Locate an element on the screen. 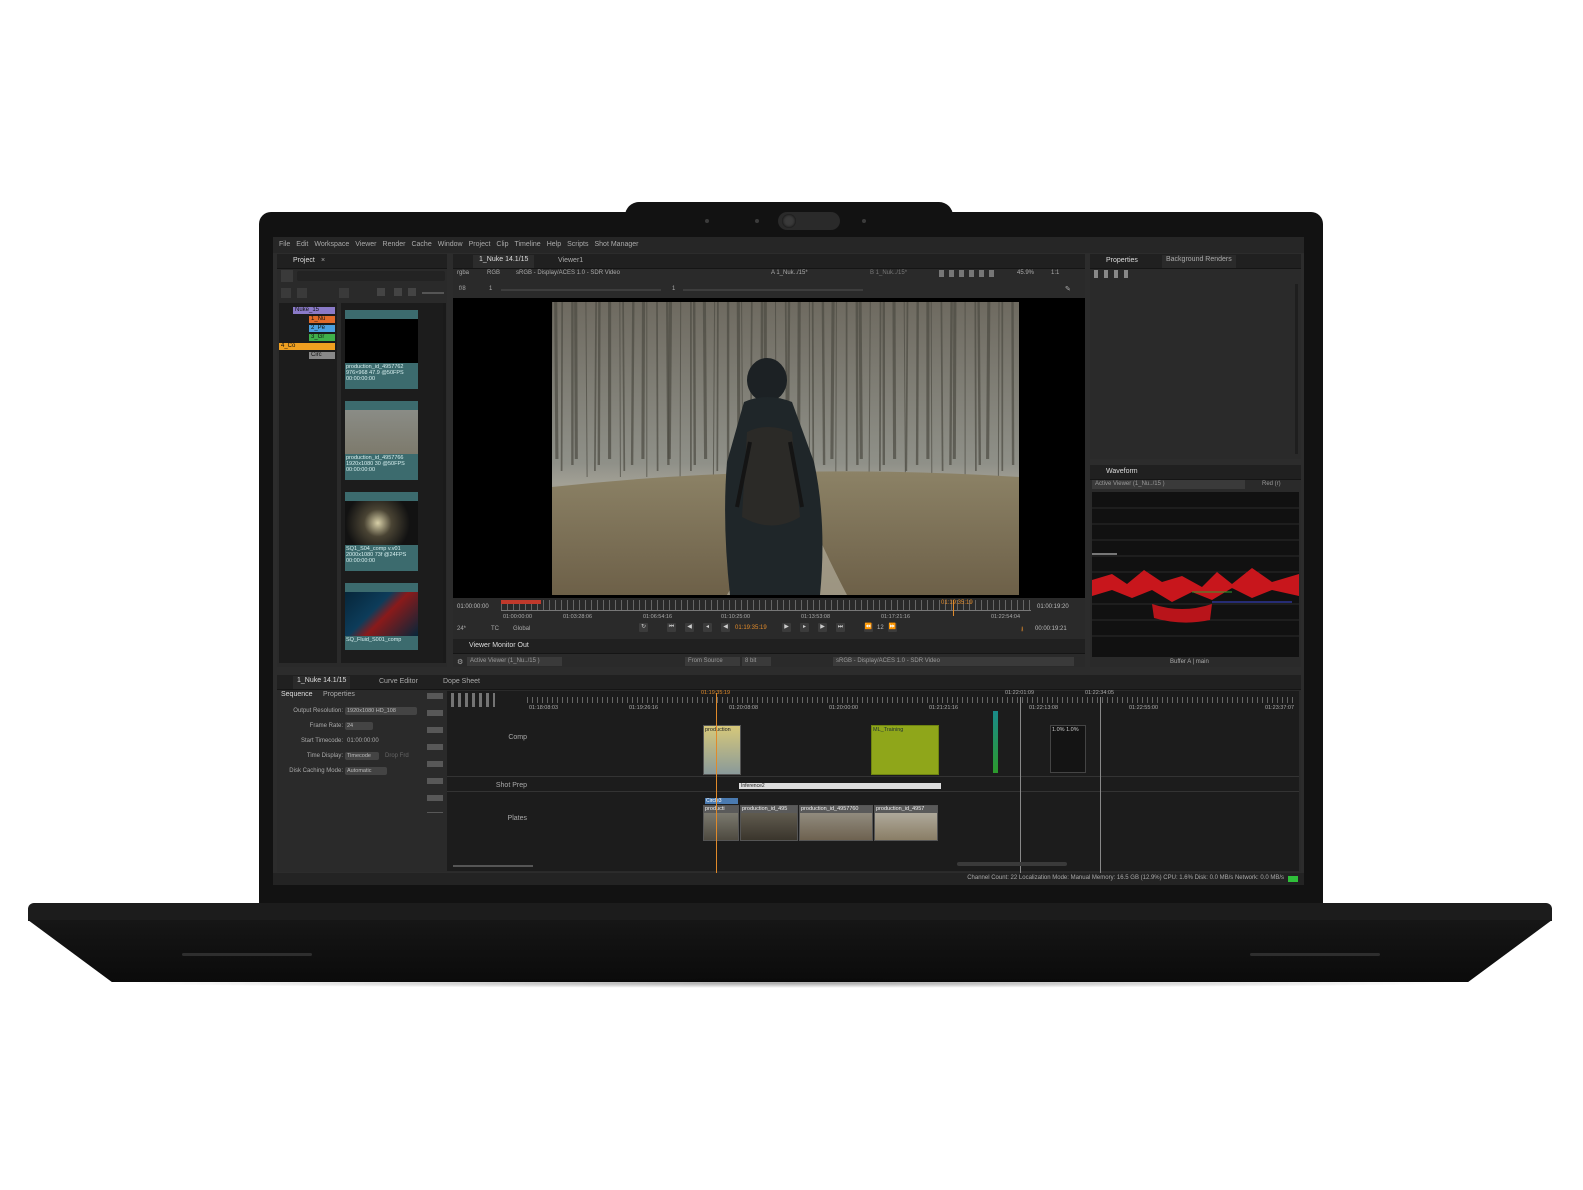 The image size is (1583, 1190). tab-viewer-node: 1_Nuke 14.1/15 is located at coordinates (504, 261).